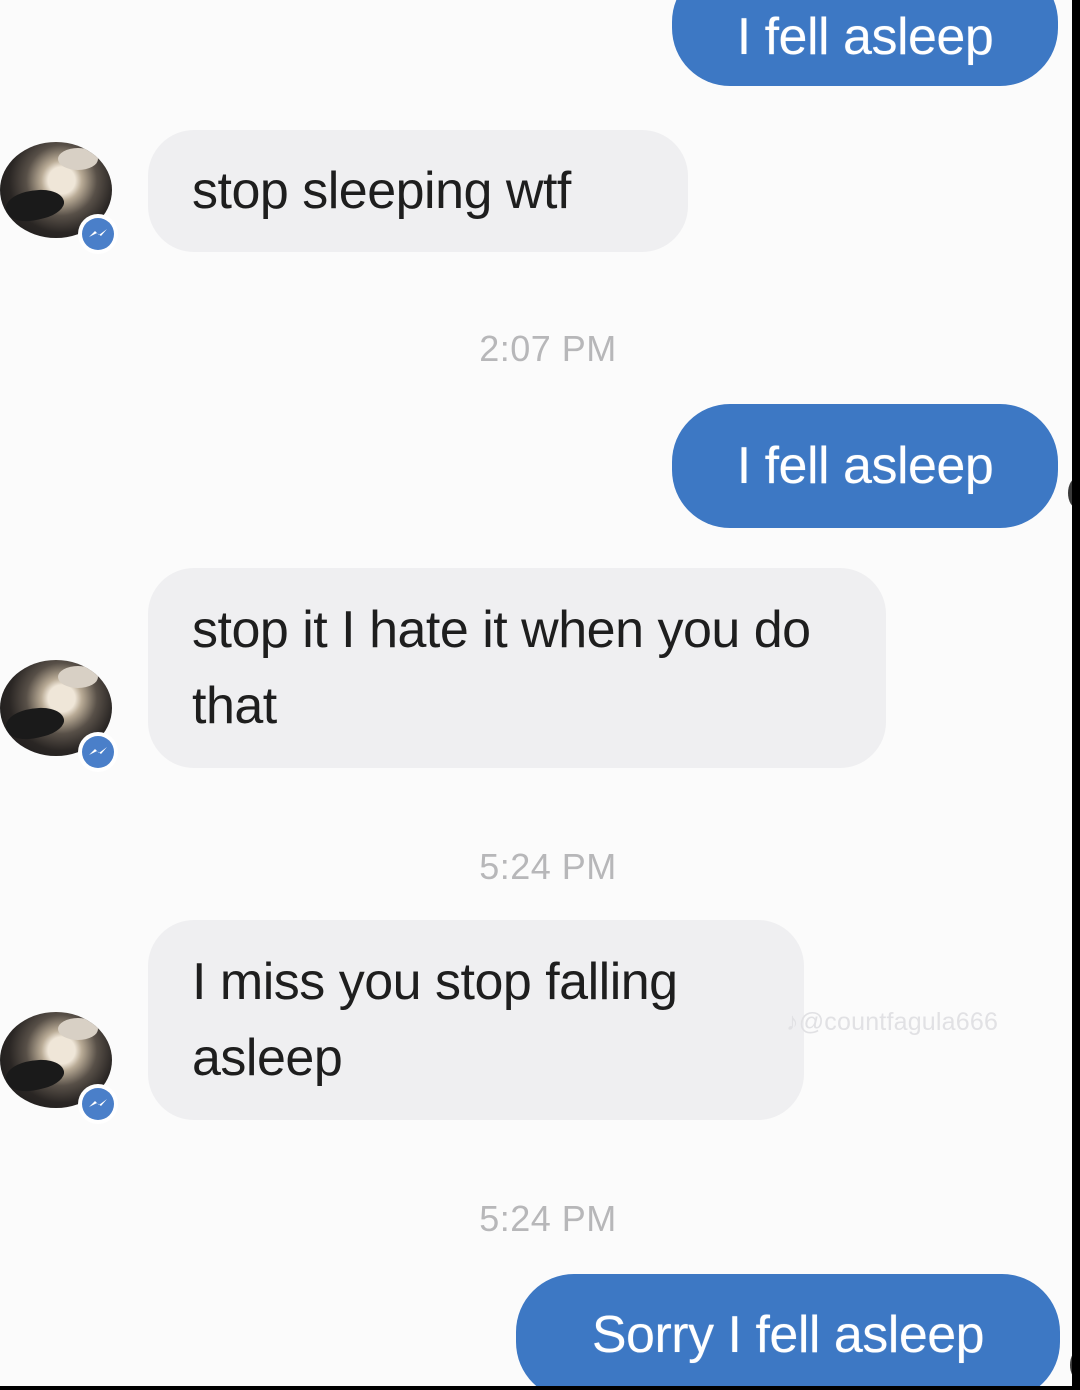 The width and height of the screenshot is (1080, 1390). Describe the element at coordinates (898, 1022) in the screenshot. I see `watermark-text: @countfagula666` at that location.